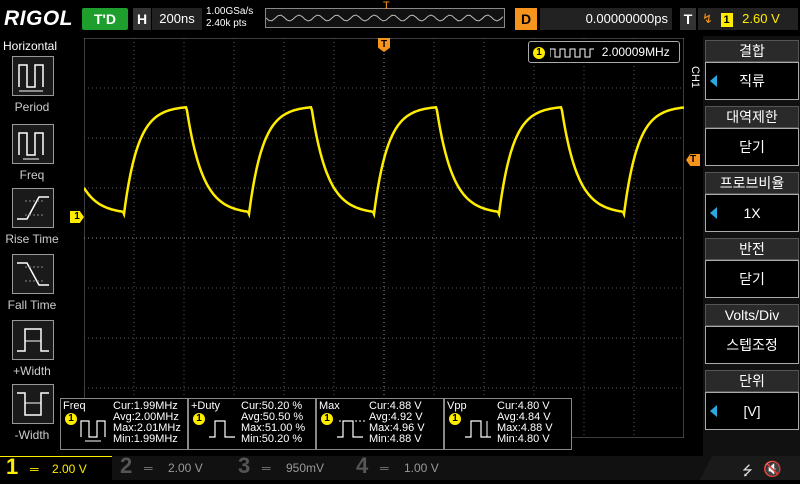 The image size is (800, 484). I want to click on ch3-status: 3 ═ 950mV, so click(288, 466).